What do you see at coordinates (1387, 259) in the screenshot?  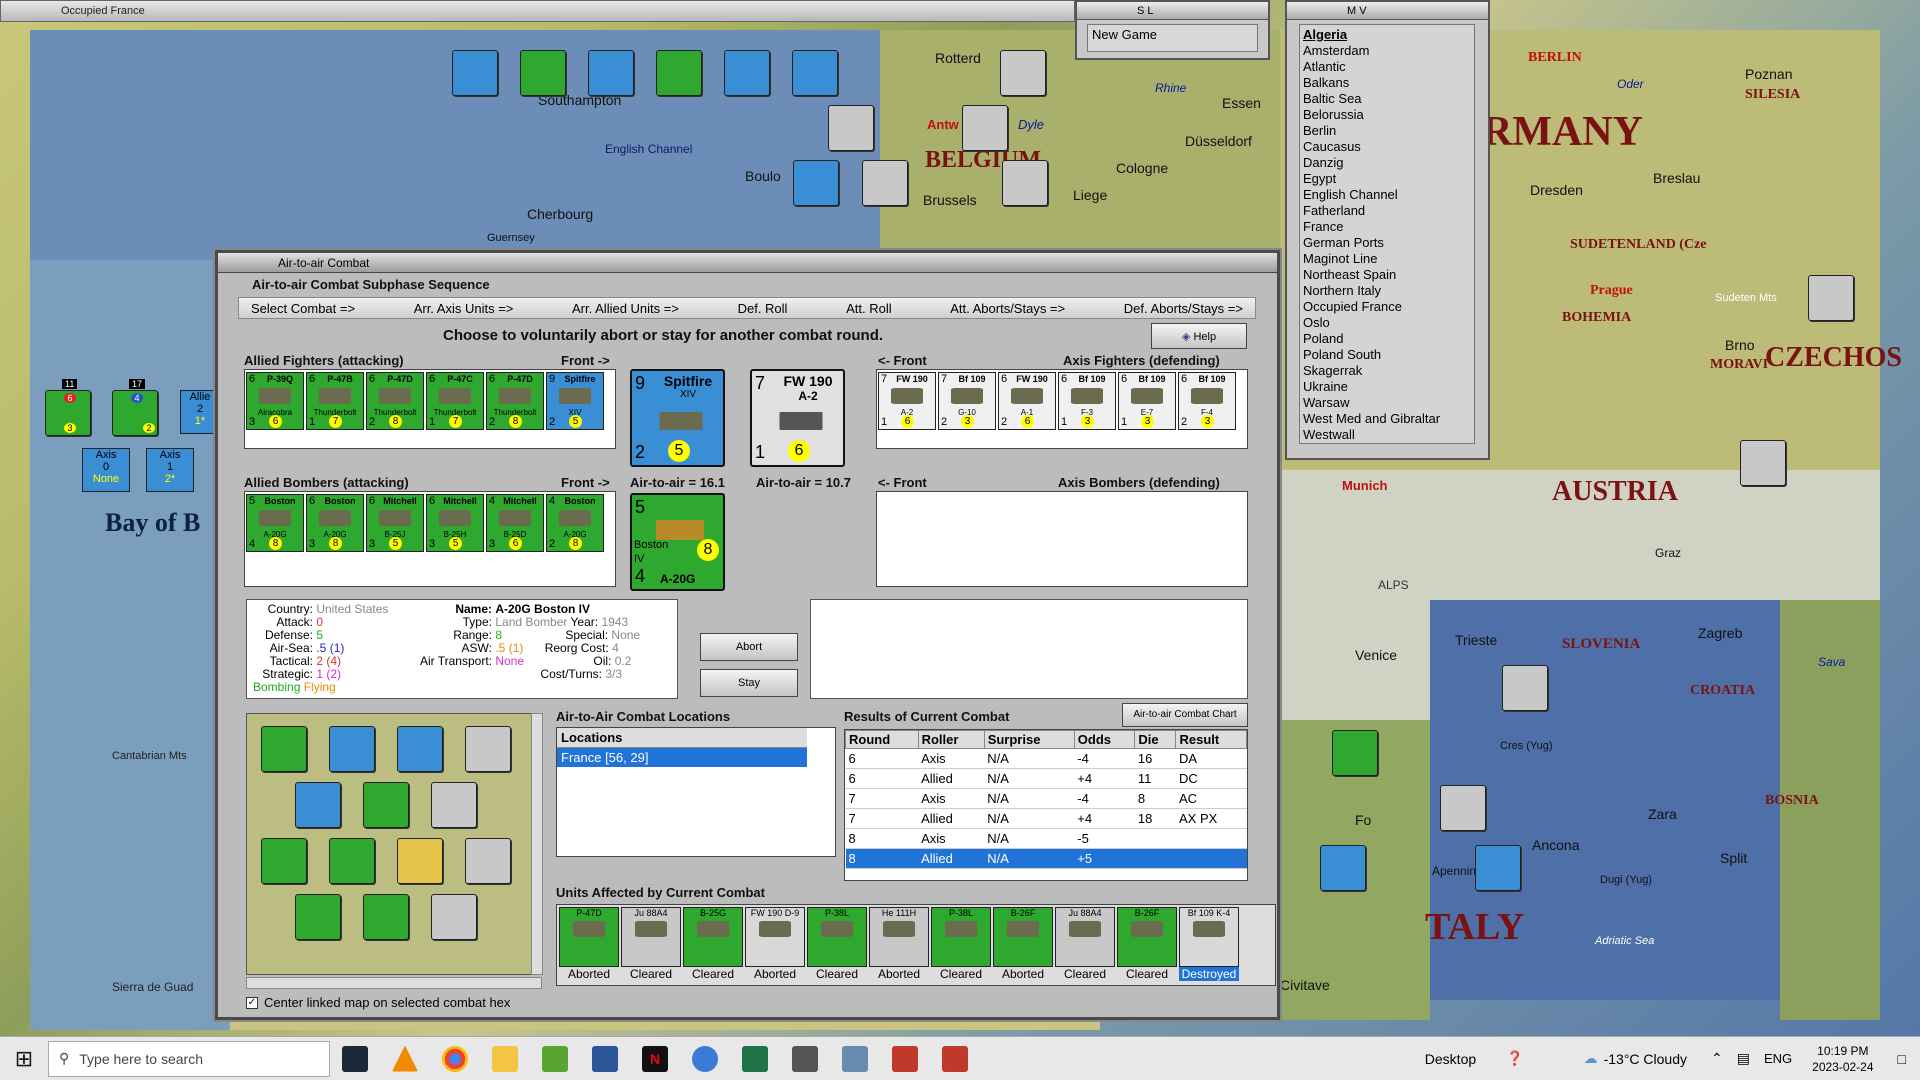 I see `mv-list-item: Maginot Line` at bounding box center [1387, 259].